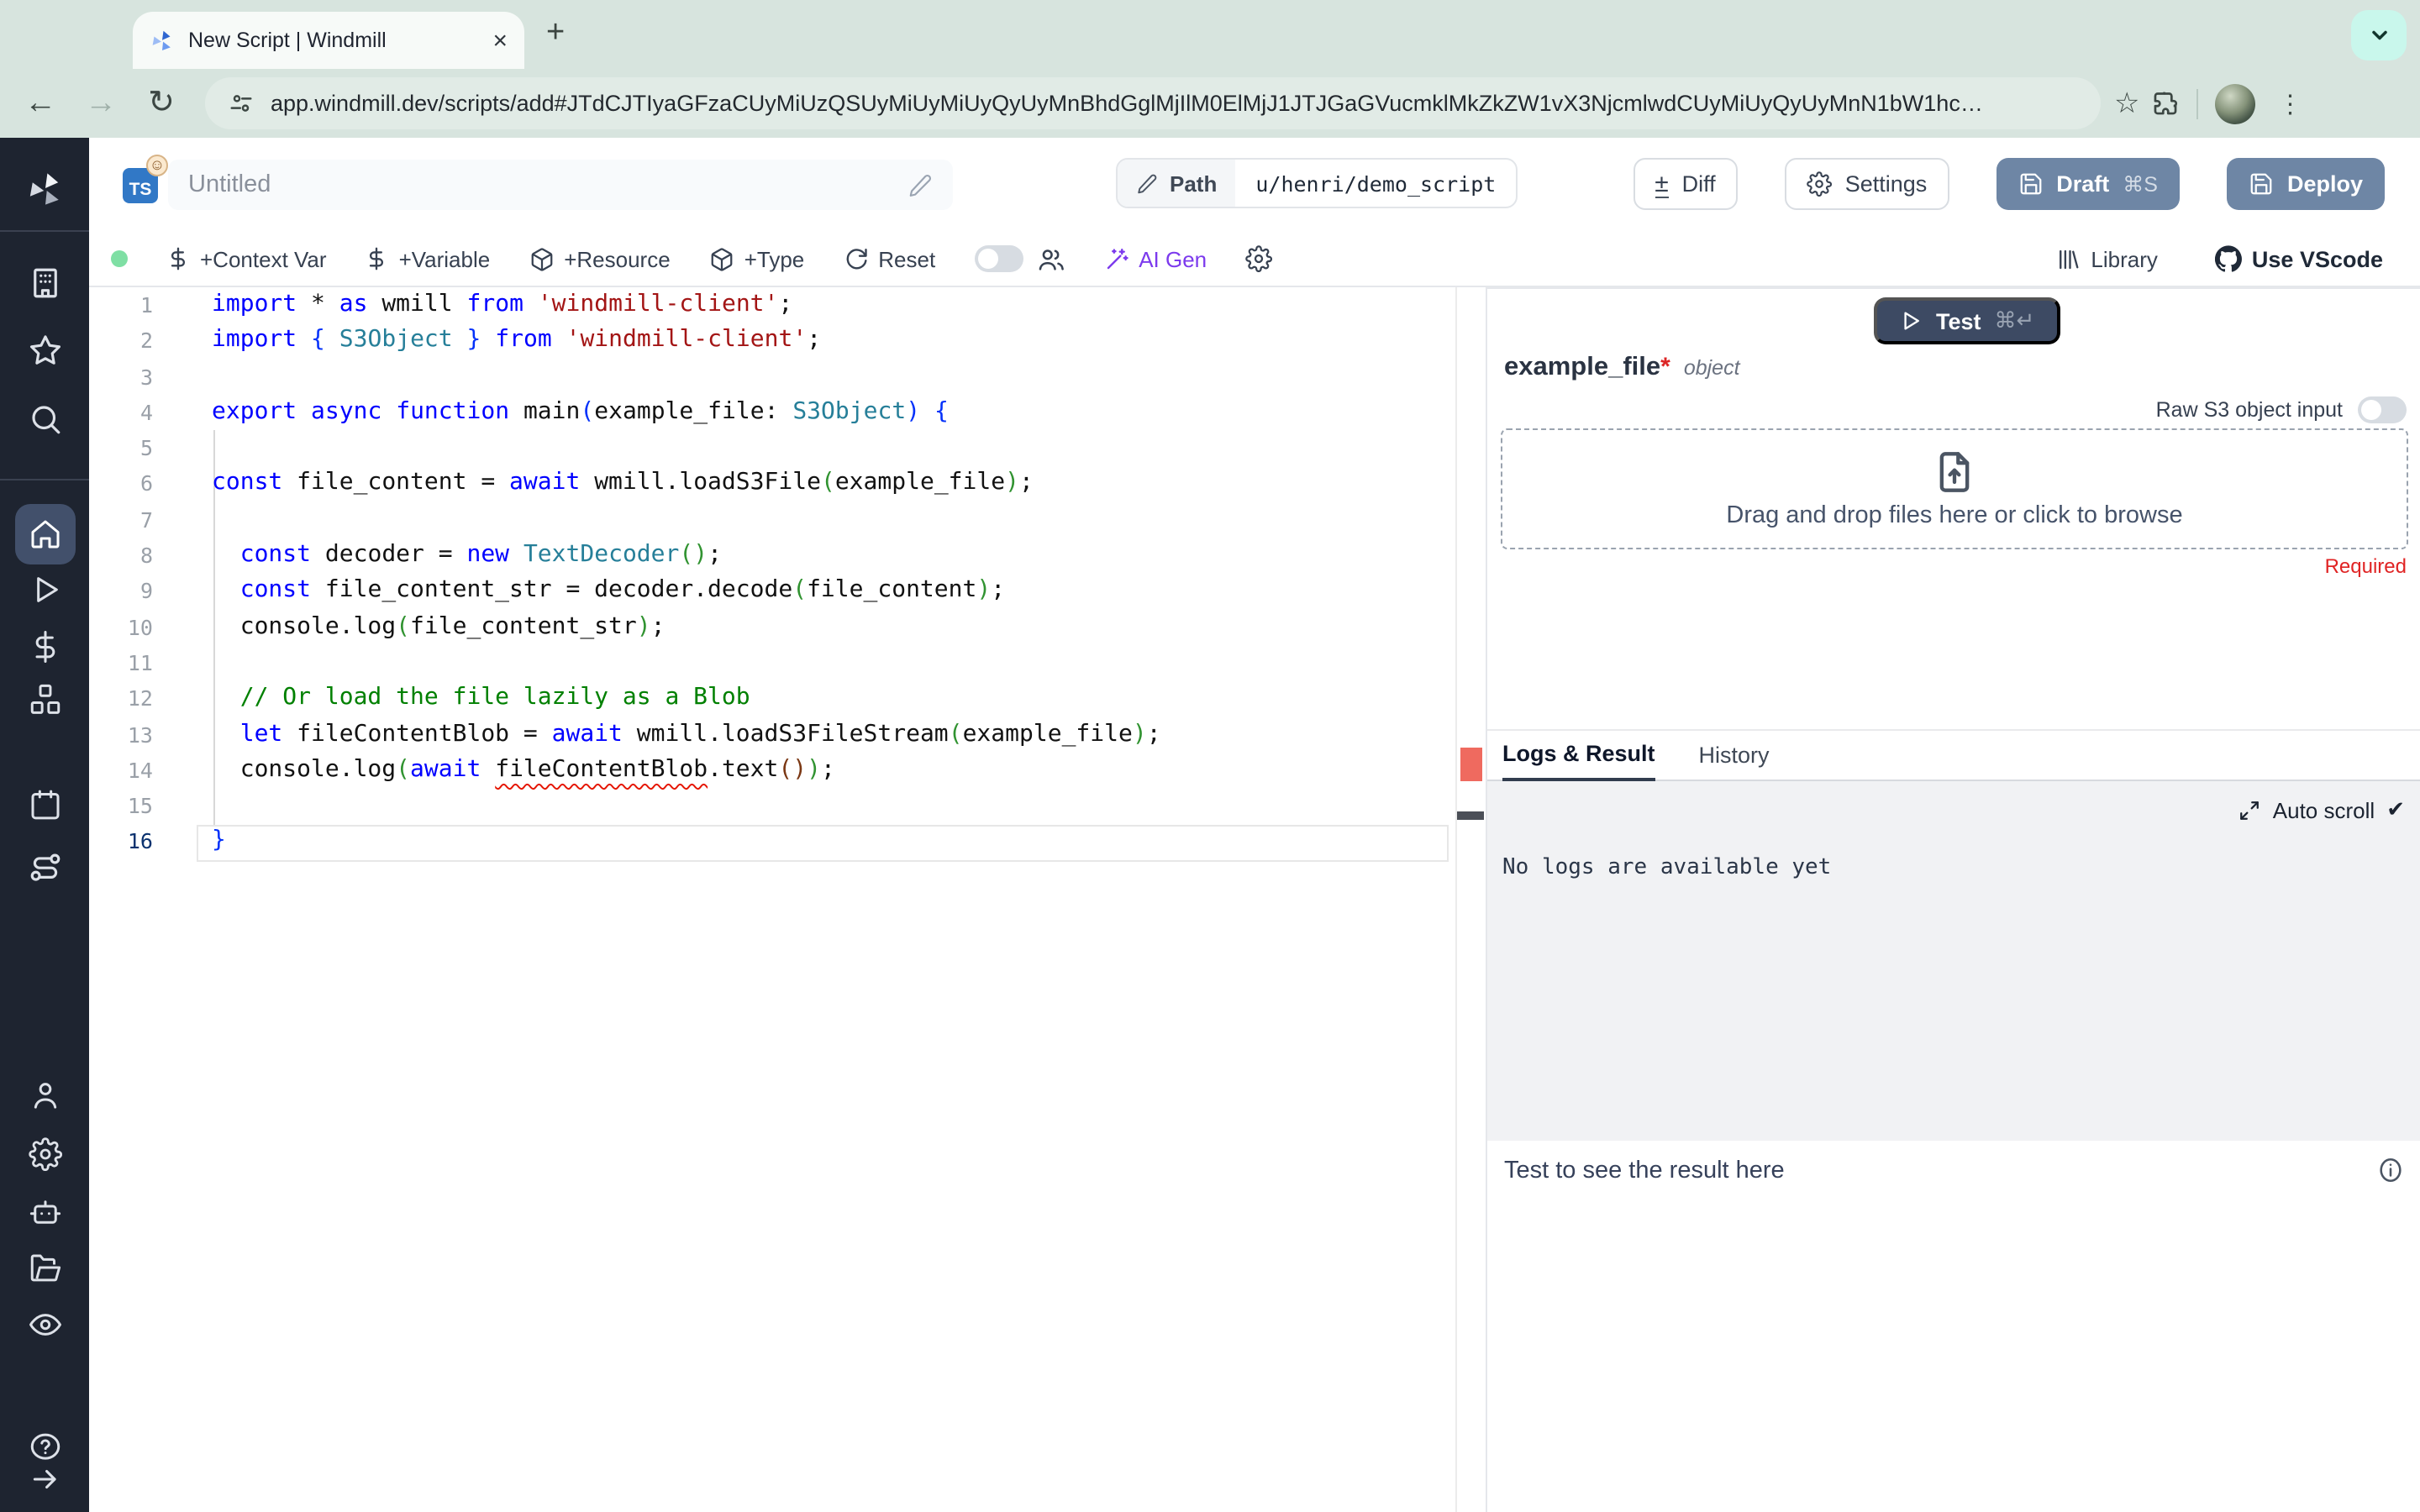 The image size is (2420, 1512). I want to click on test-button: Test ⌘↵, so click(1967, 320).